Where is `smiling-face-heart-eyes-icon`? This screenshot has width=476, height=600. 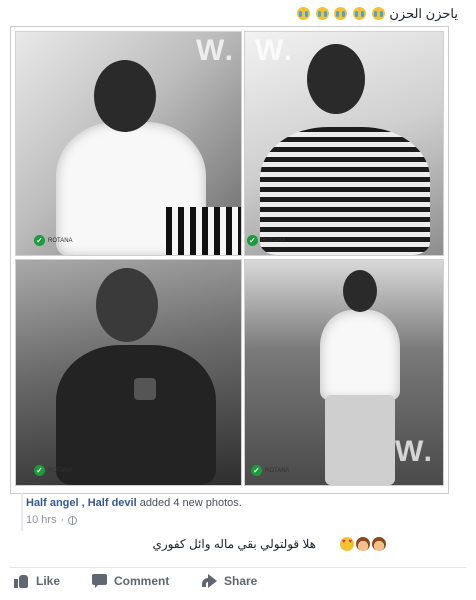
smiling-face-heart-eyes-icon is located at coordinates (347, 544).